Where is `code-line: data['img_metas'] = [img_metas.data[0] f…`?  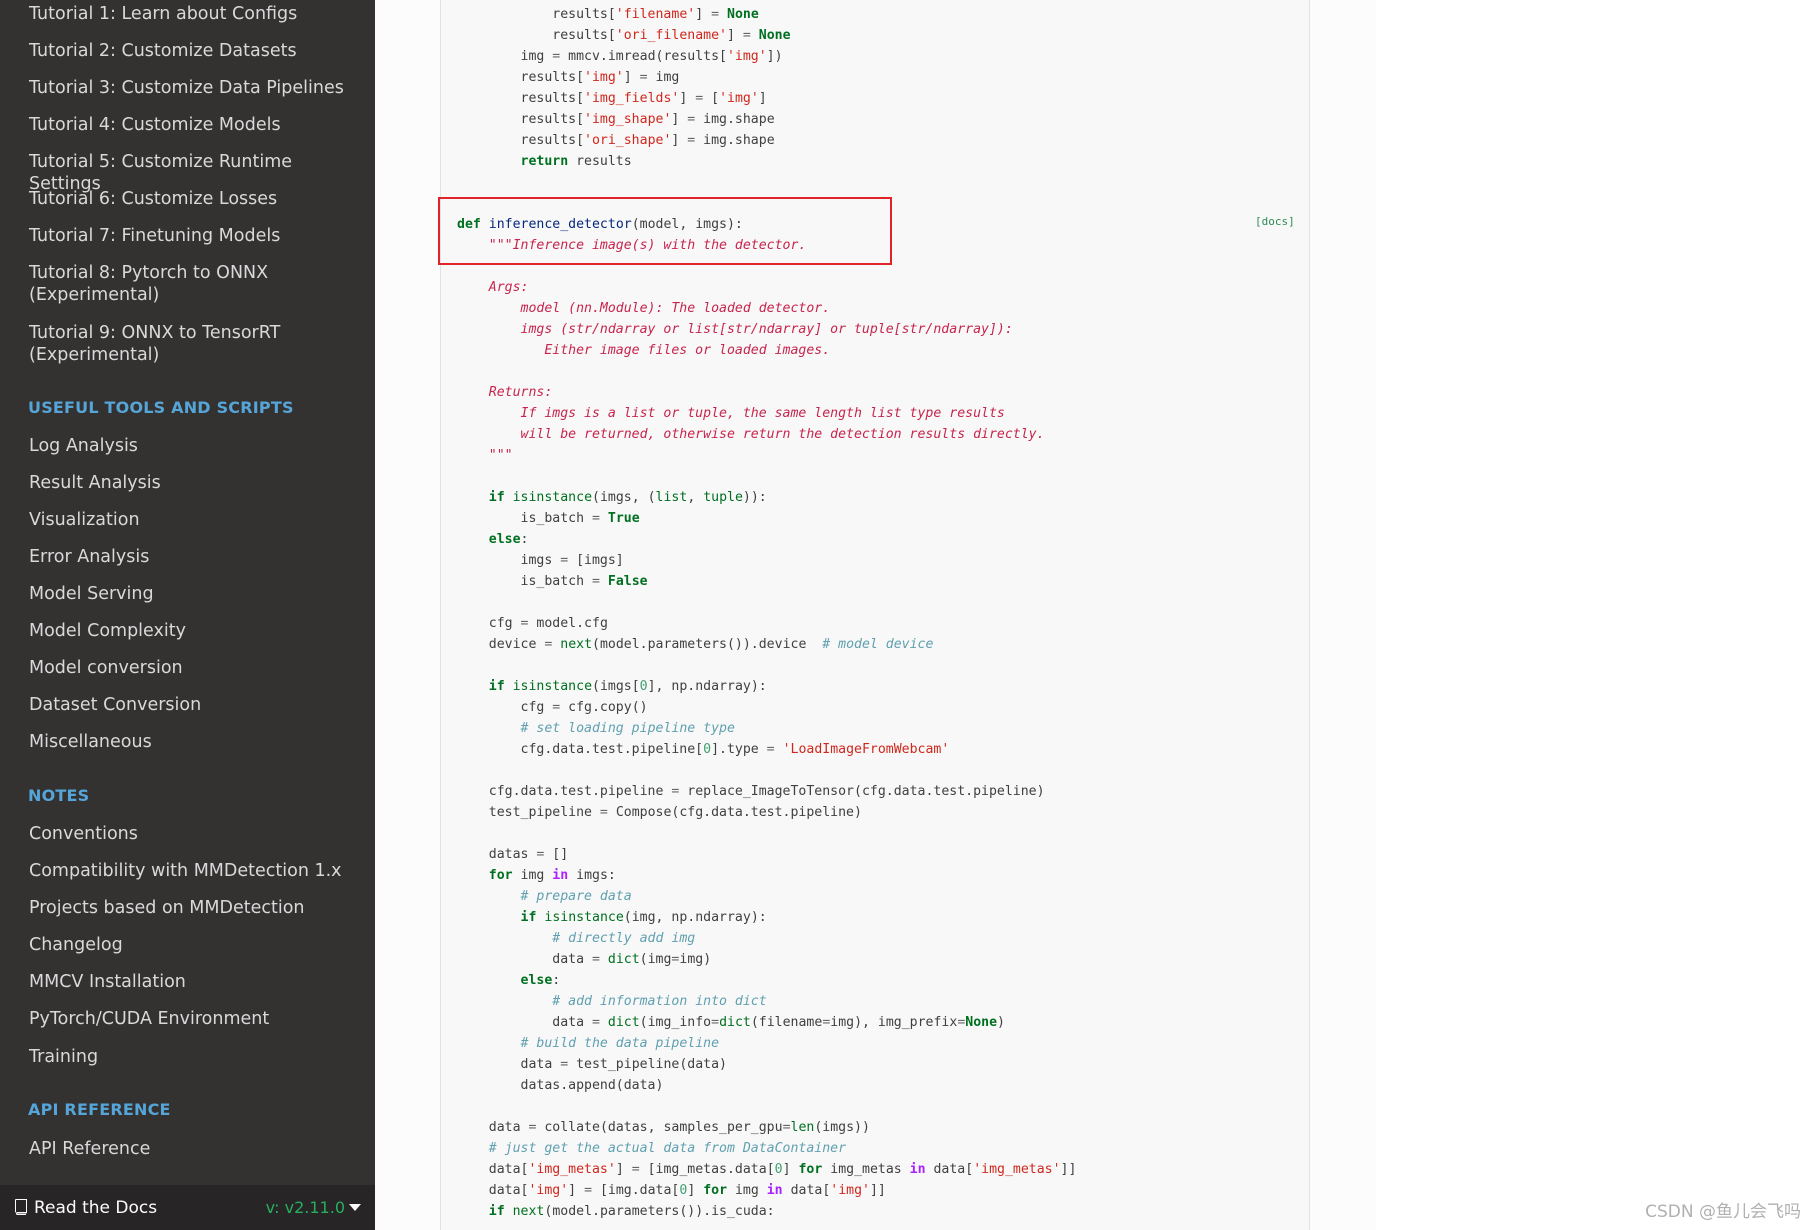 code-line: data['img_metas'] = [img_metas.data[0] f… is located at coordinates (767, 1169).